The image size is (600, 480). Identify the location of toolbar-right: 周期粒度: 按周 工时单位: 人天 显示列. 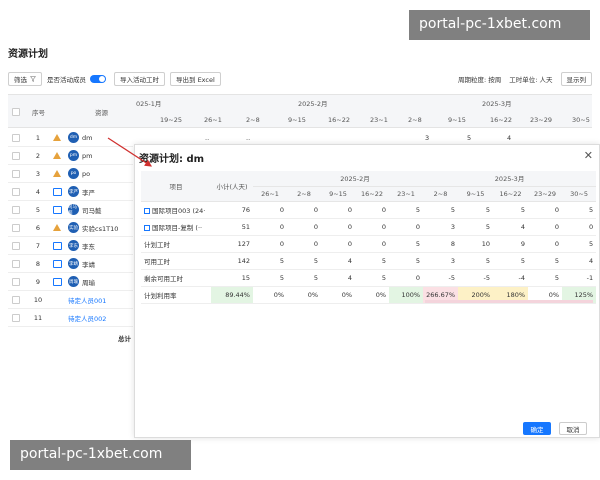
(525, 79).